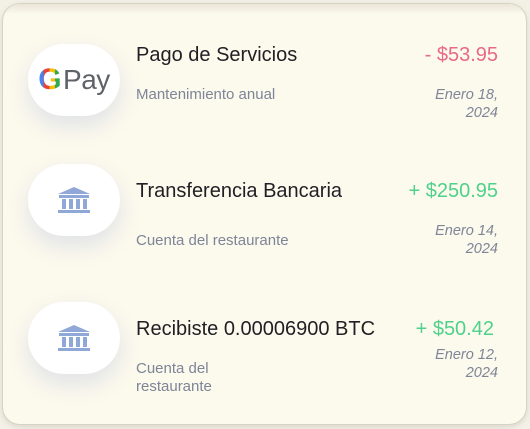  Describe the element at coordinates (86, 79) in the screenshot. I see `gpay-logo-text: Pay` at that location.